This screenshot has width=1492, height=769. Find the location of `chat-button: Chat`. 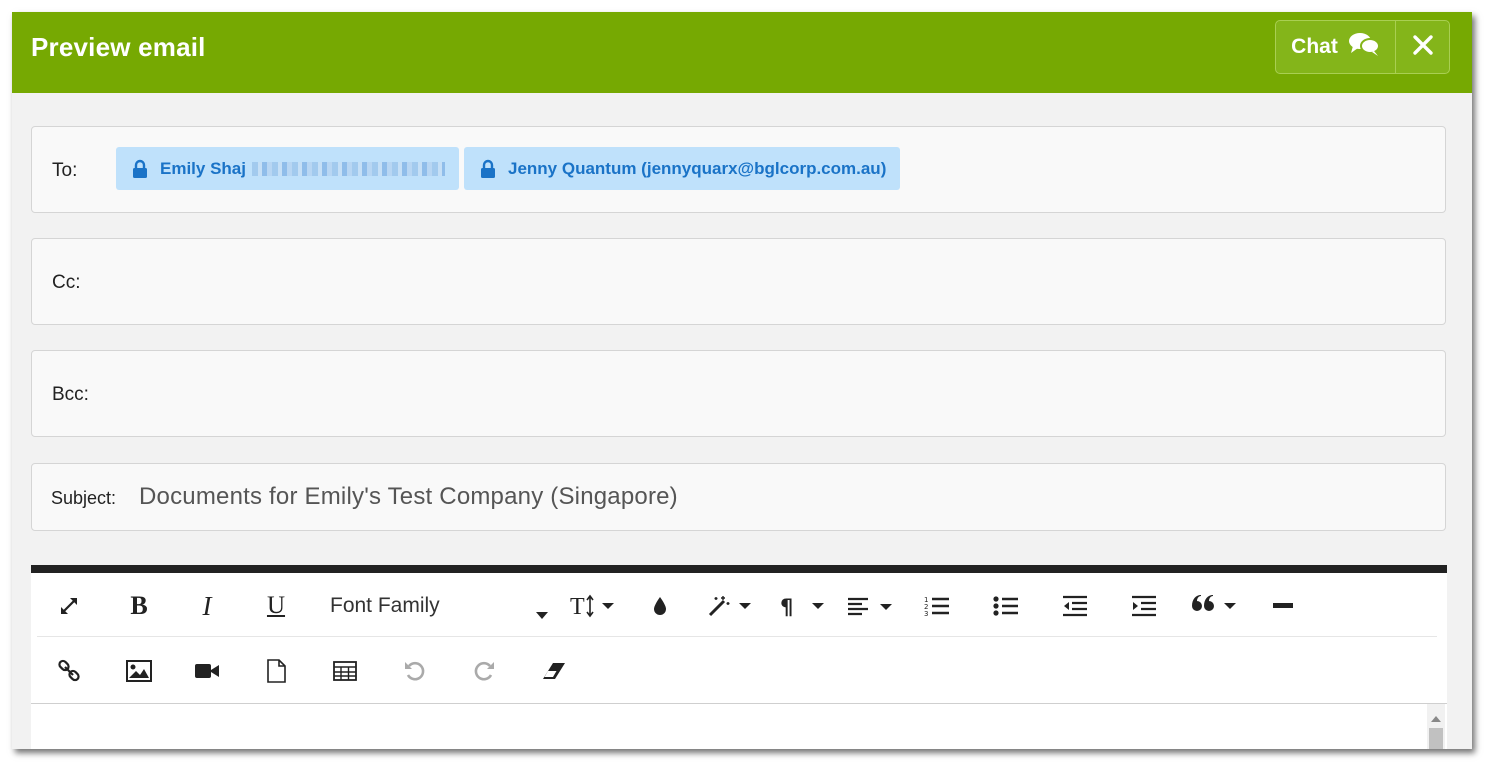

chat-button: Chat is located at coordinates (1336, 47).